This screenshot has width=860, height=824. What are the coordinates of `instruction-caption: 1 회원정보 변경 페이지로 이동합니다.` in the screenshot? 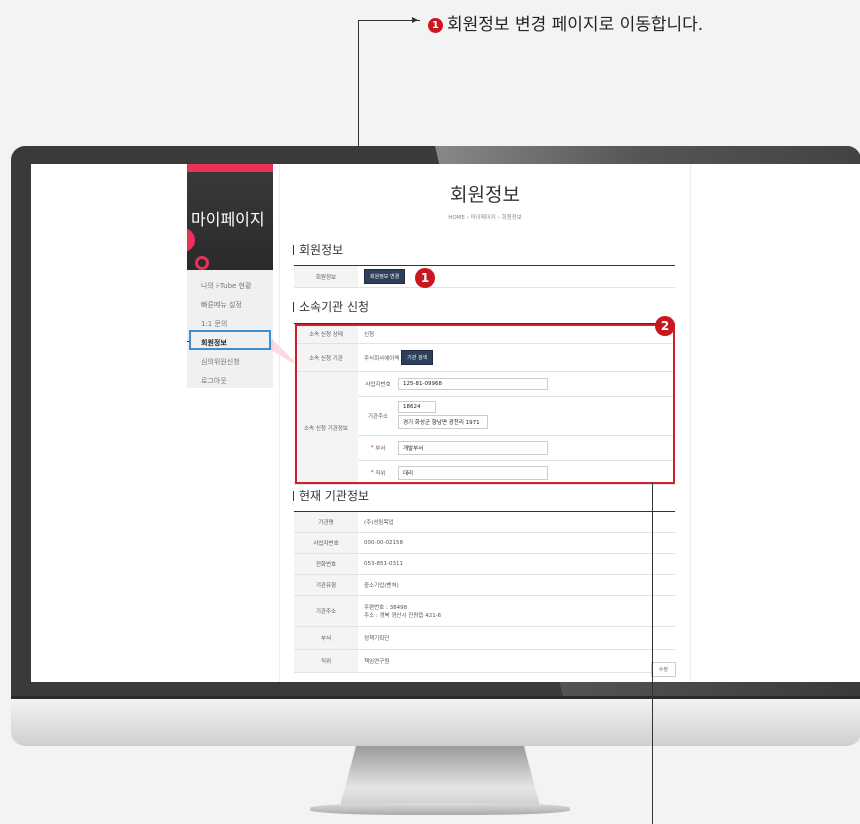 It's located at (565, 22).